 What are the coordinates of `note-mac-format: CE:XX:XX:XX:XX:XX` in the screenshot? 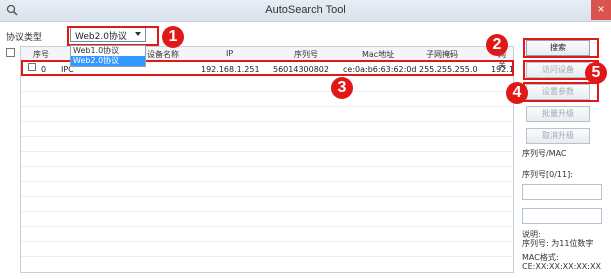 It's located at (561, 266).